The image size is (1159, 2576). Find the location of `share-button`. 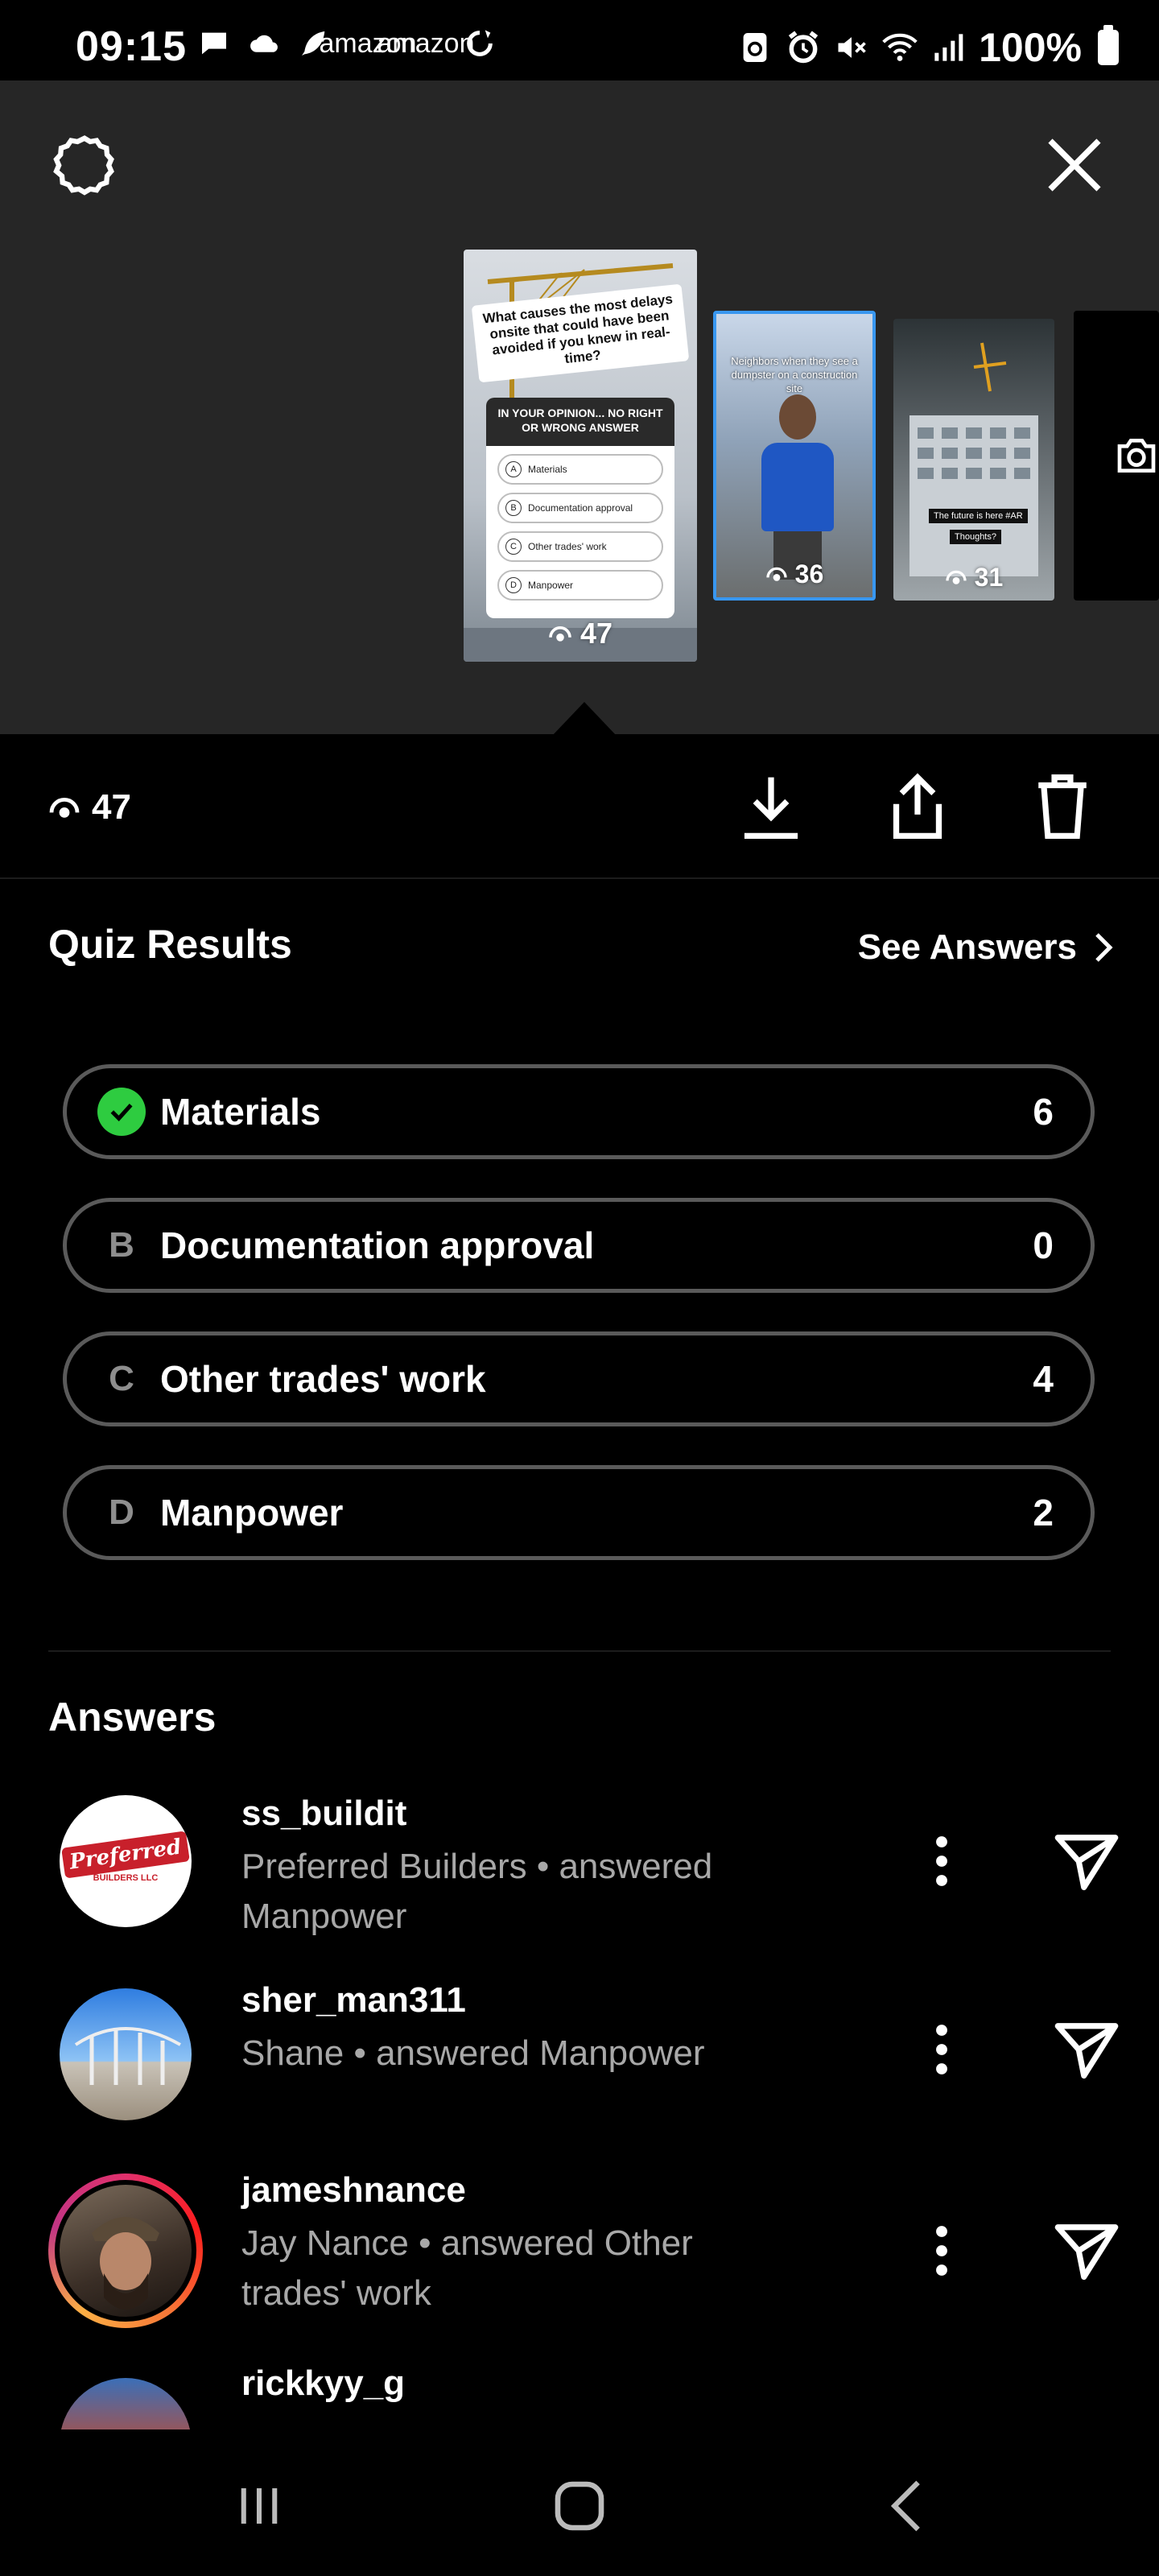

share-button is located at coordinates (918, 806).